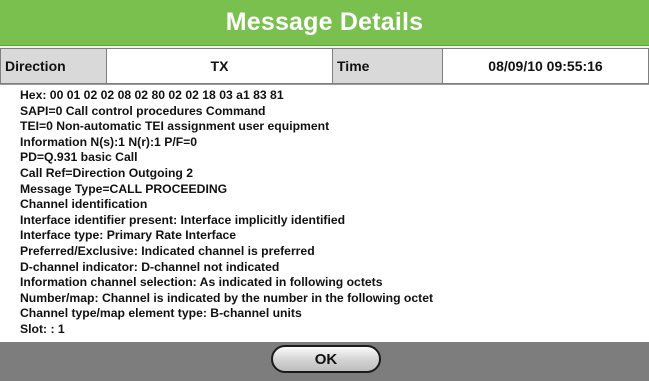 The height and width of the screenshot is (381, 649). I want to click on time-value: 08/09/10 09:55:16, so click(545, 66).